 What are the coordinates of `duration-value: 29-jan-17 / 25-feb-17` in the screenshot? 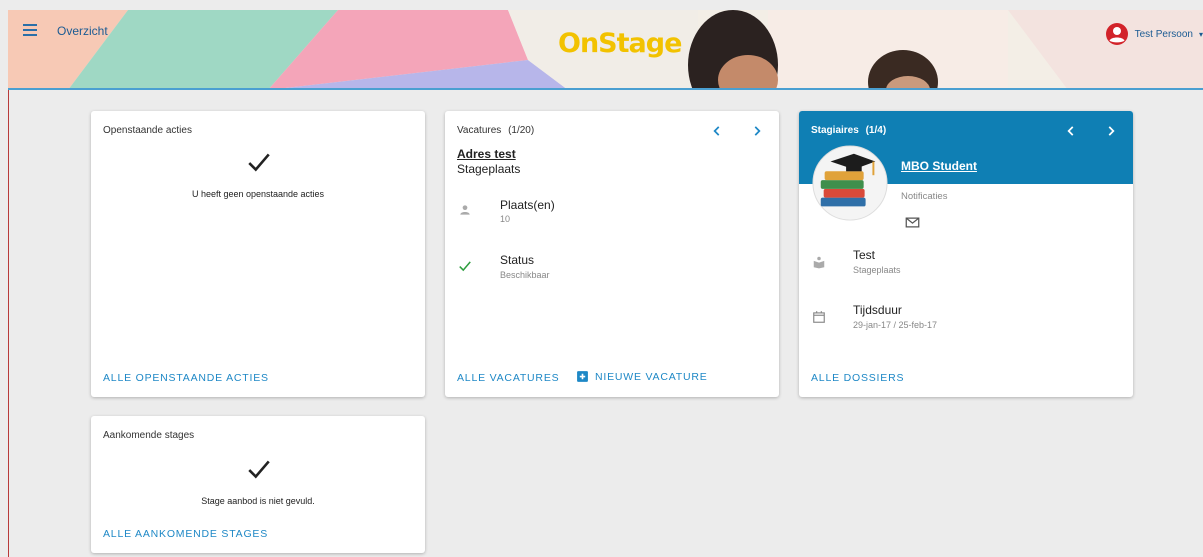 It's located at (895, 325).